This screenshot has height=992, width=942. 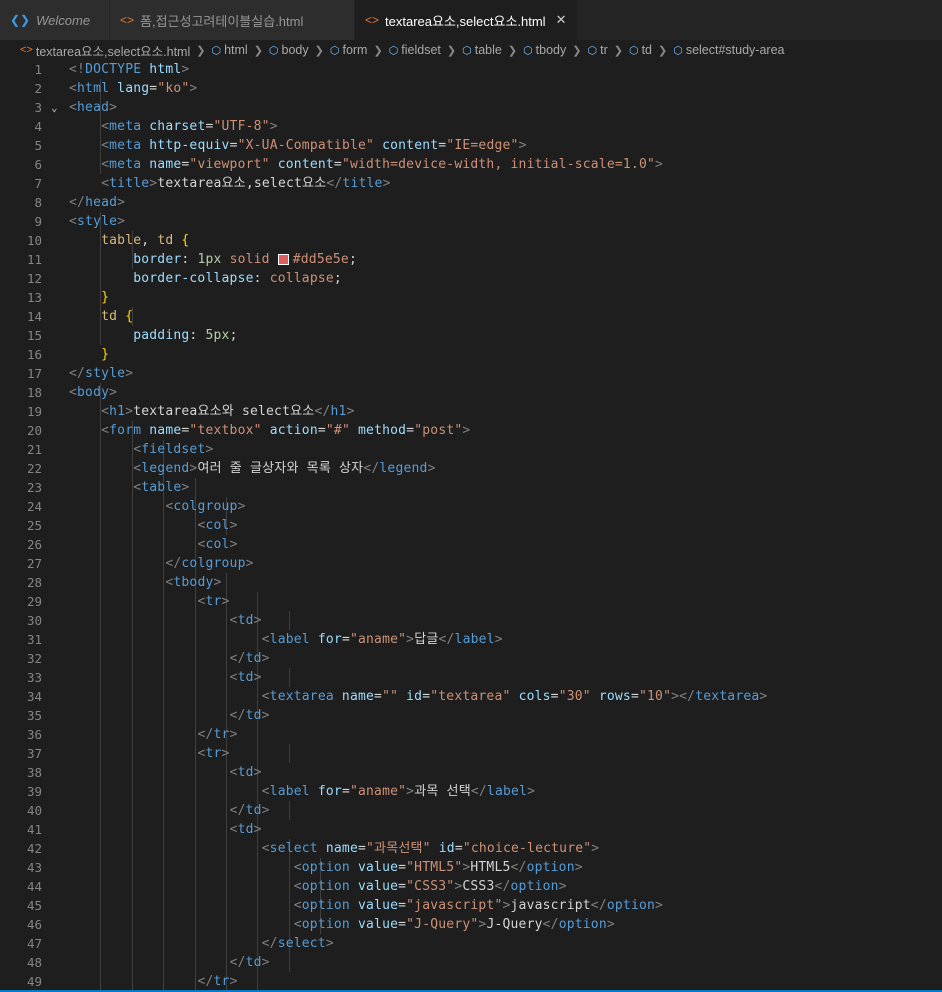 I want to click on code-line: 36 </tr>, so click(x=471, y=734).